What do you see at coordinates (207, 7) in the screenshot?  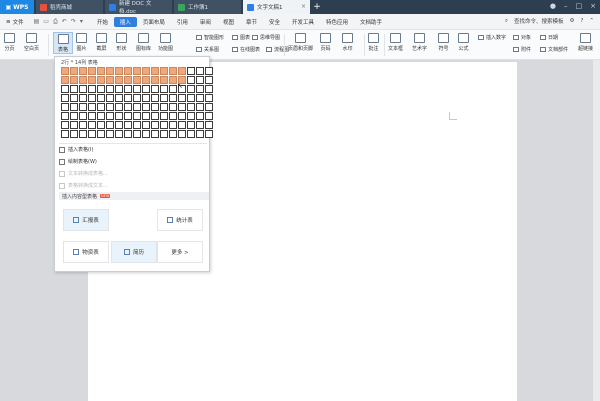 I see `tab-workbook: 工作簿1` at bounding box center [207, 7].